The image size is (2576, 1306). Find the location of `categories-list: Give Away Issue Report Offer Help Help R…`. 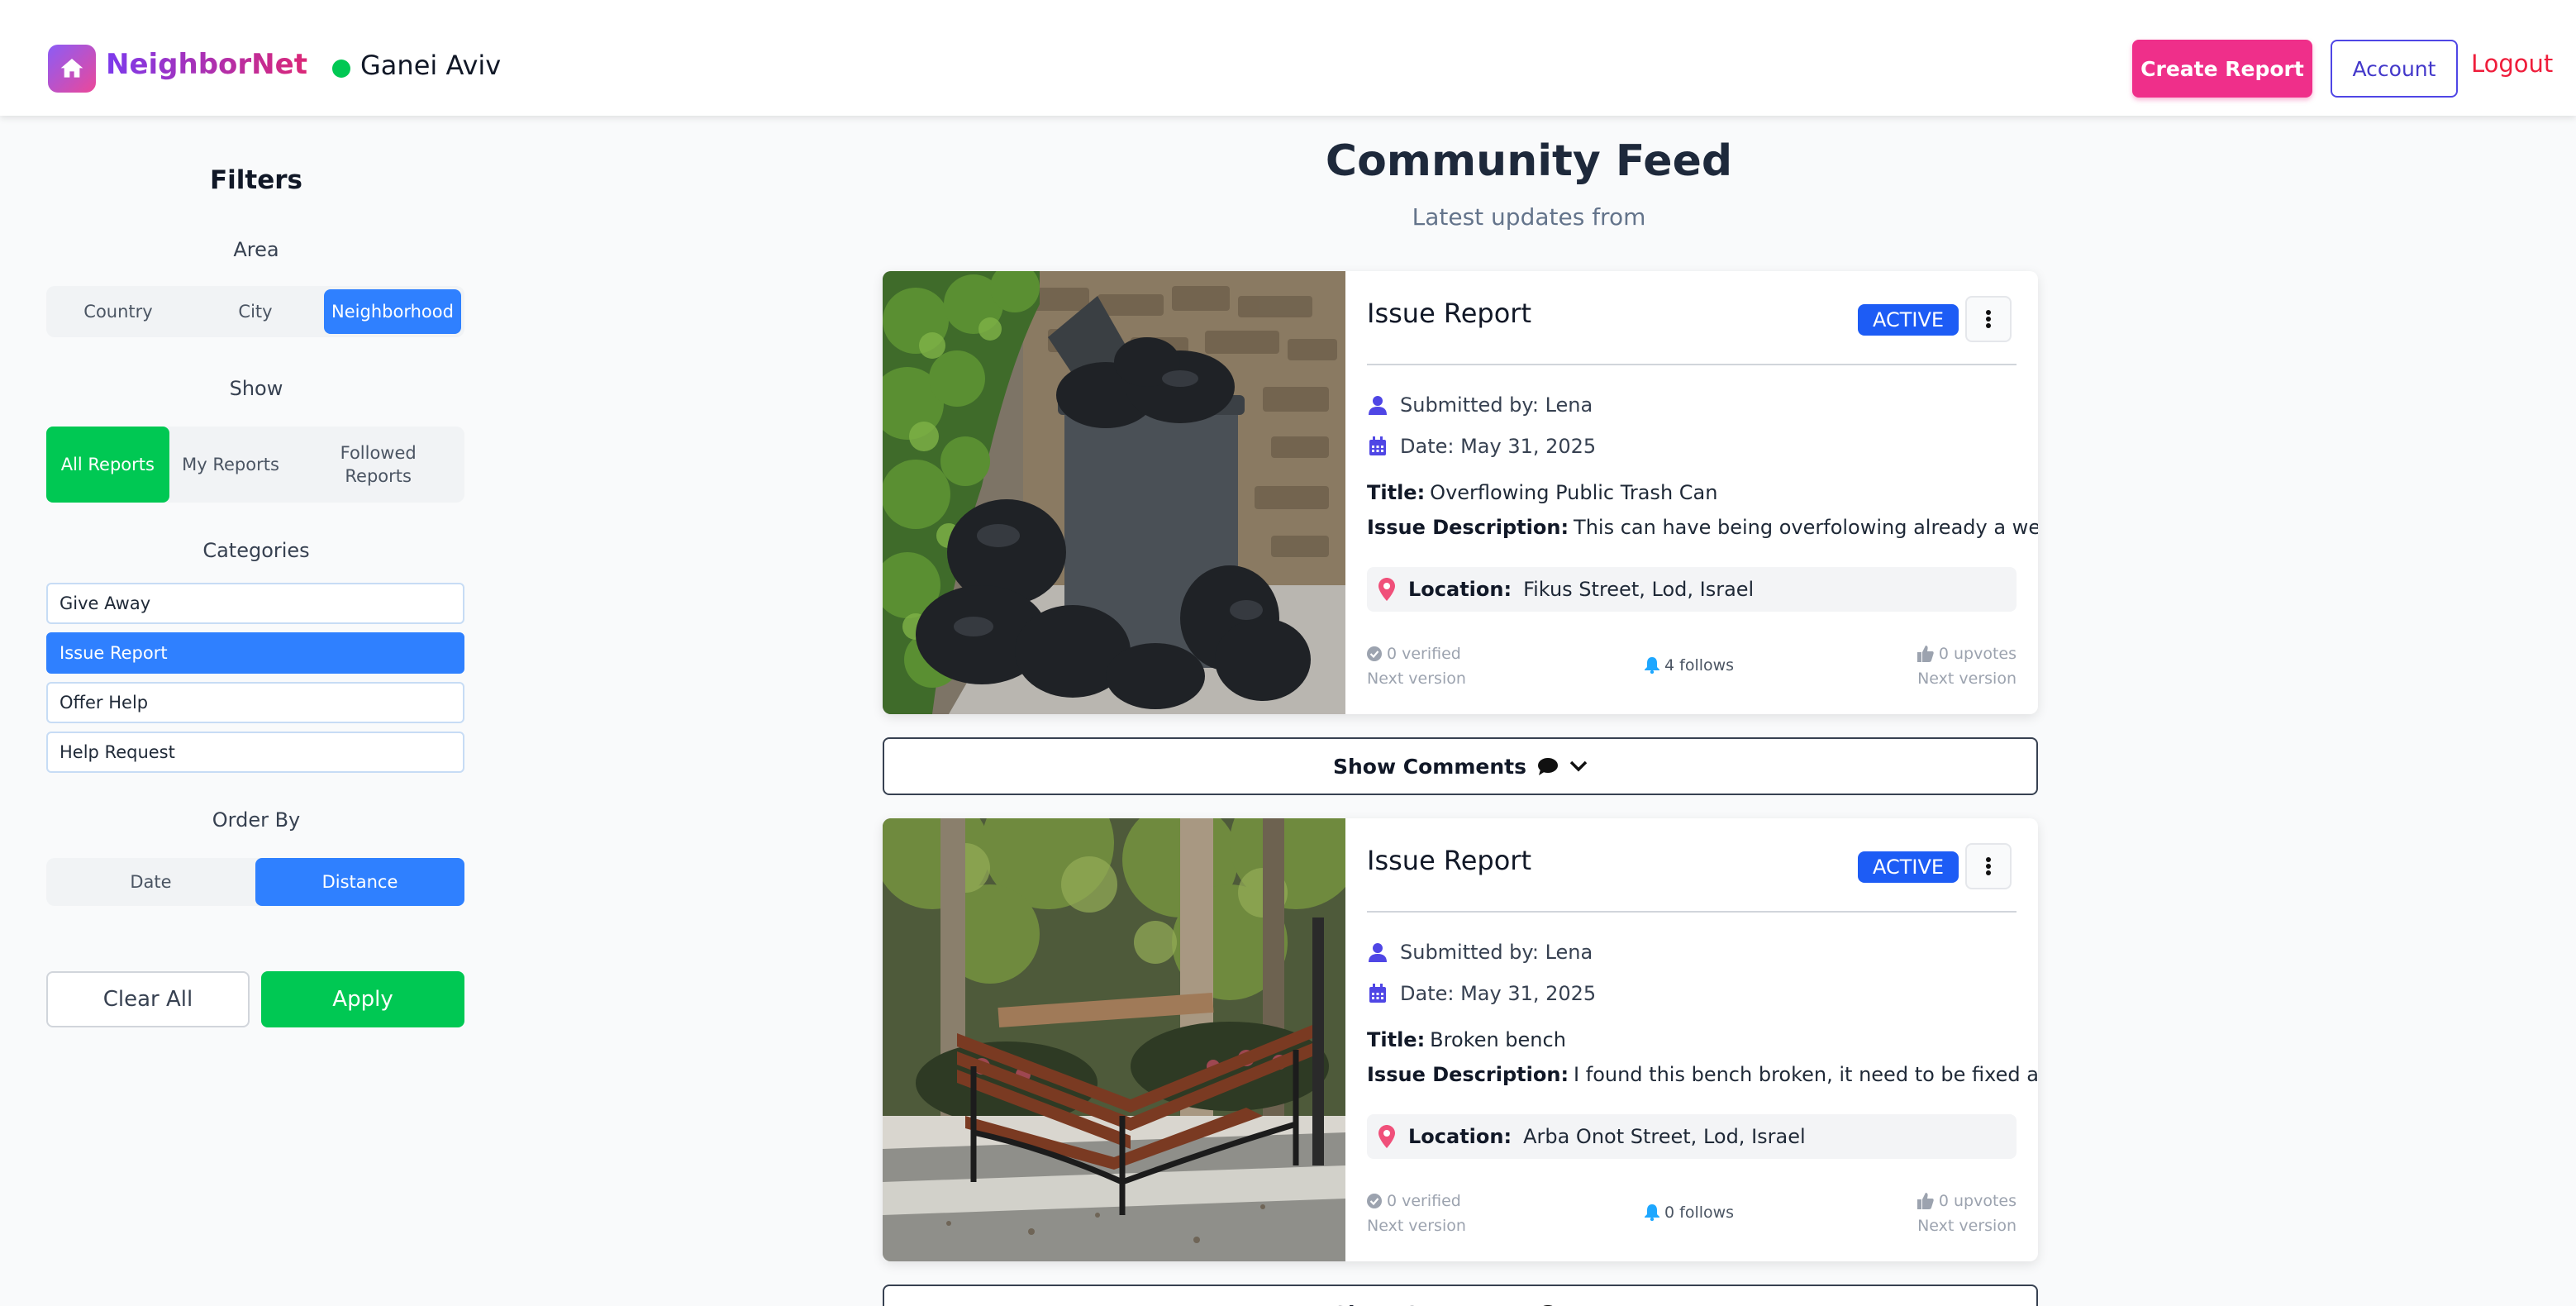

categories-list: Give Away Issue Report Offer Help Help R… is located at coordinates (255, 682).